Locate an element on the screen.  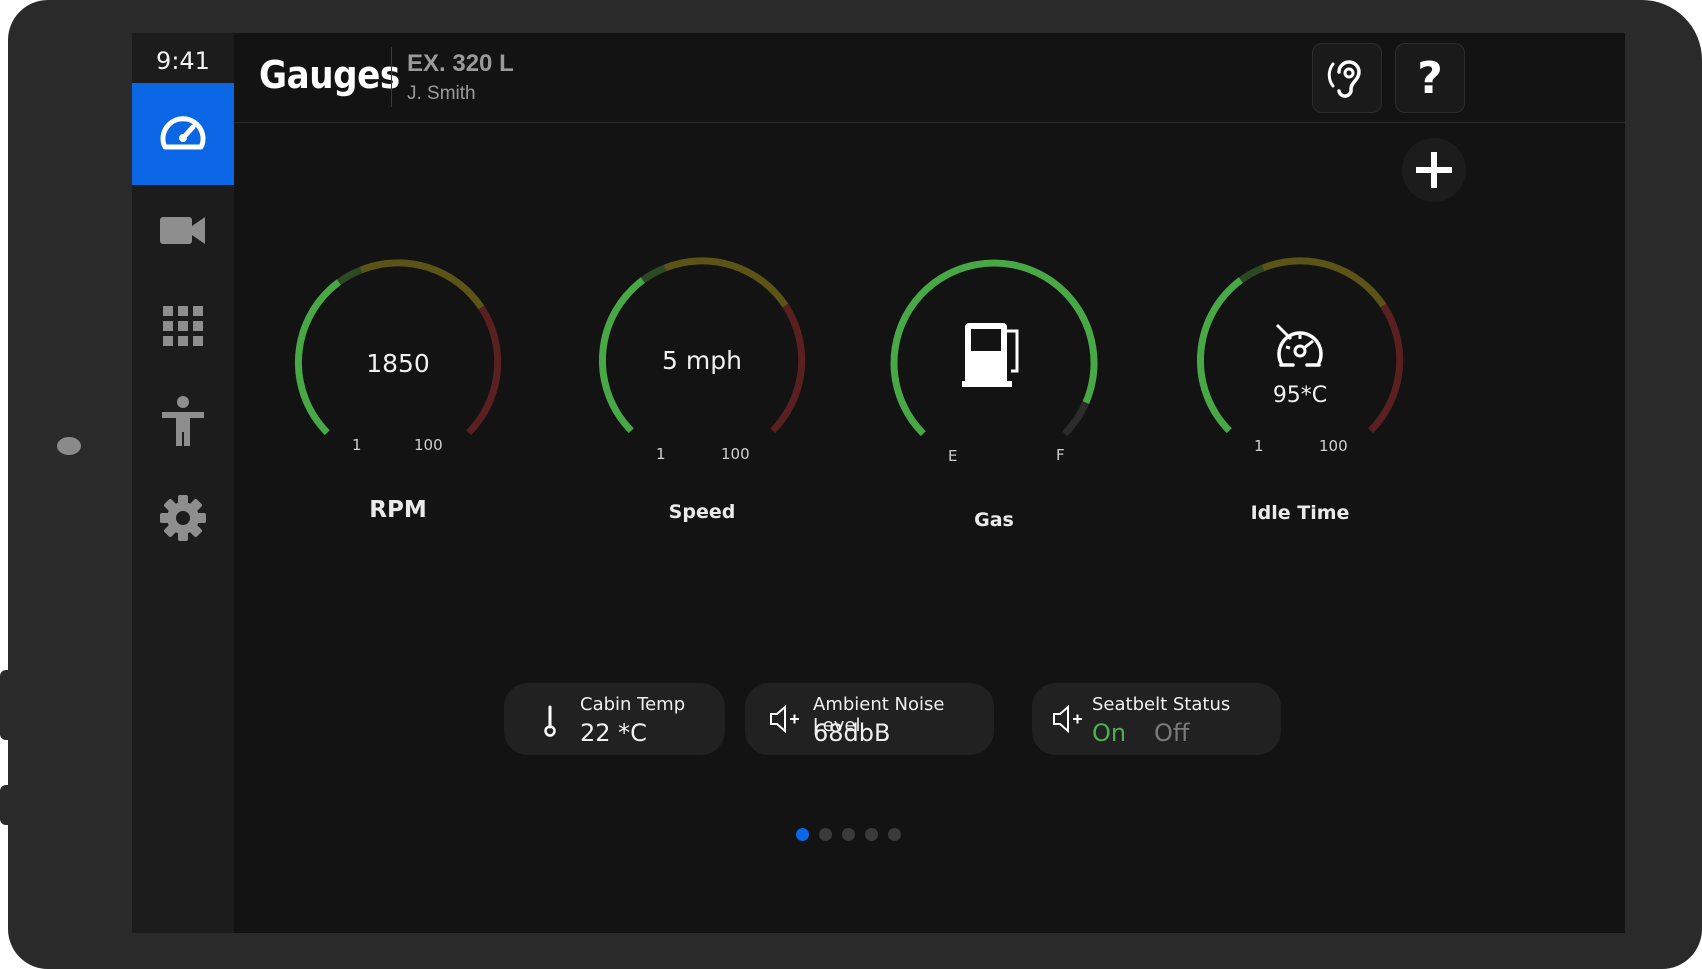
rpm-max: 100 is located at coordinates (428, 445).